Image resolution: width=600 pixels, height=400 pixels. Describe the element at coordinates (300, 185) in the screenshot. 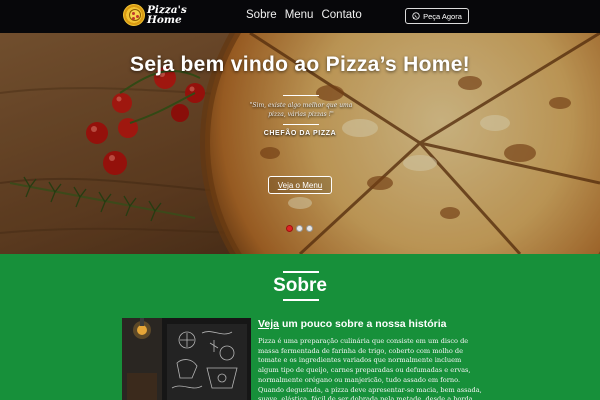

I see `see-menu-button: Veja o Menu` at that location.